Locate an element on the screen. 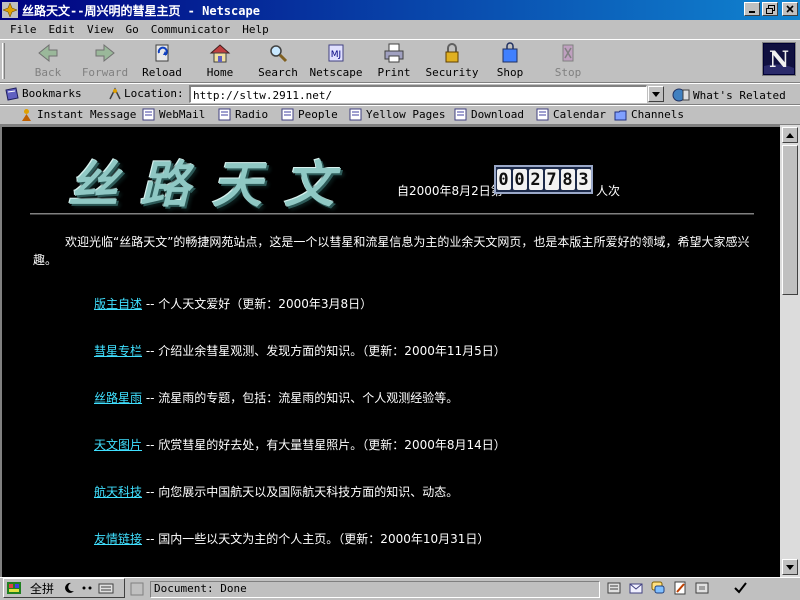  link-description: -- 个人天文爱好（更新：2000年3月8日） is located at coordinates (257, 304).